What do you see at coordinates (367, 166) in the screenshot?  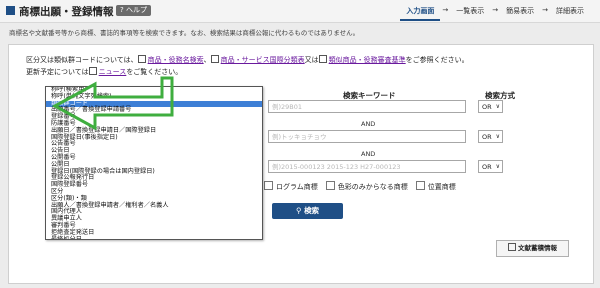 I see `keyword-input-3: 例)2015-000123 2015-123 H27-000123` at bounding box center [367, 166].